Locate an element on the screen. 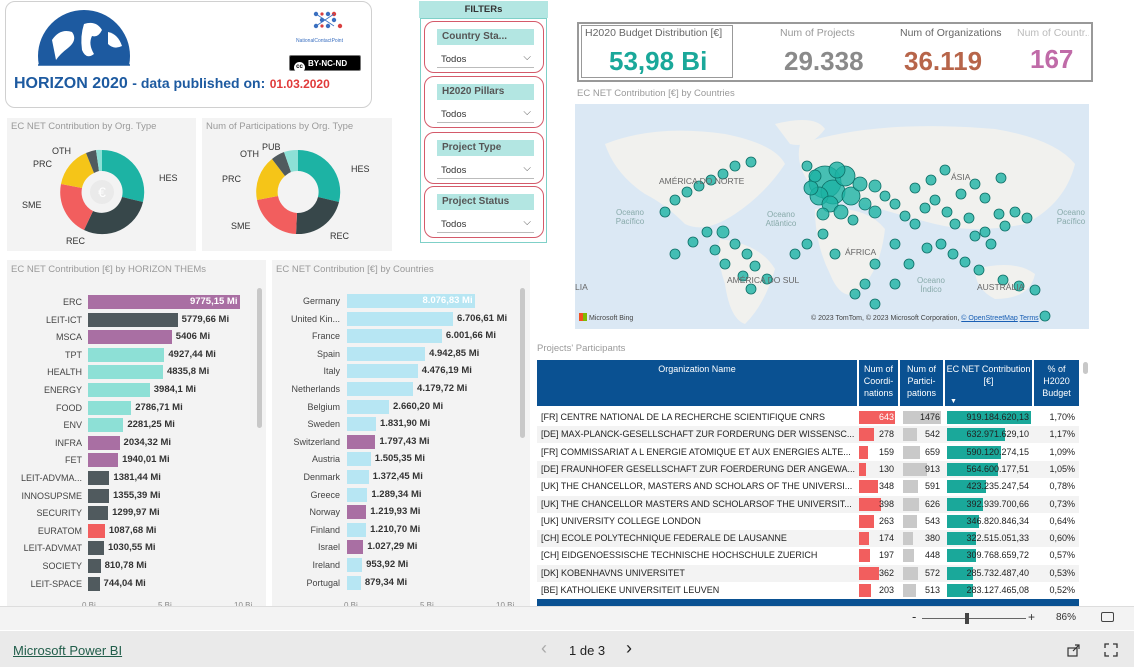  donut-chart-contribution: € is located at coordinates (102, 192).